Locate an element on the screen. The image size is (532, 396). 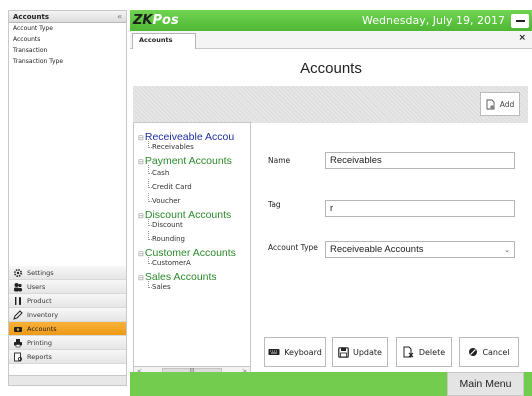
nav-accounts-label: Accounts is located at coordinates (42, 328).